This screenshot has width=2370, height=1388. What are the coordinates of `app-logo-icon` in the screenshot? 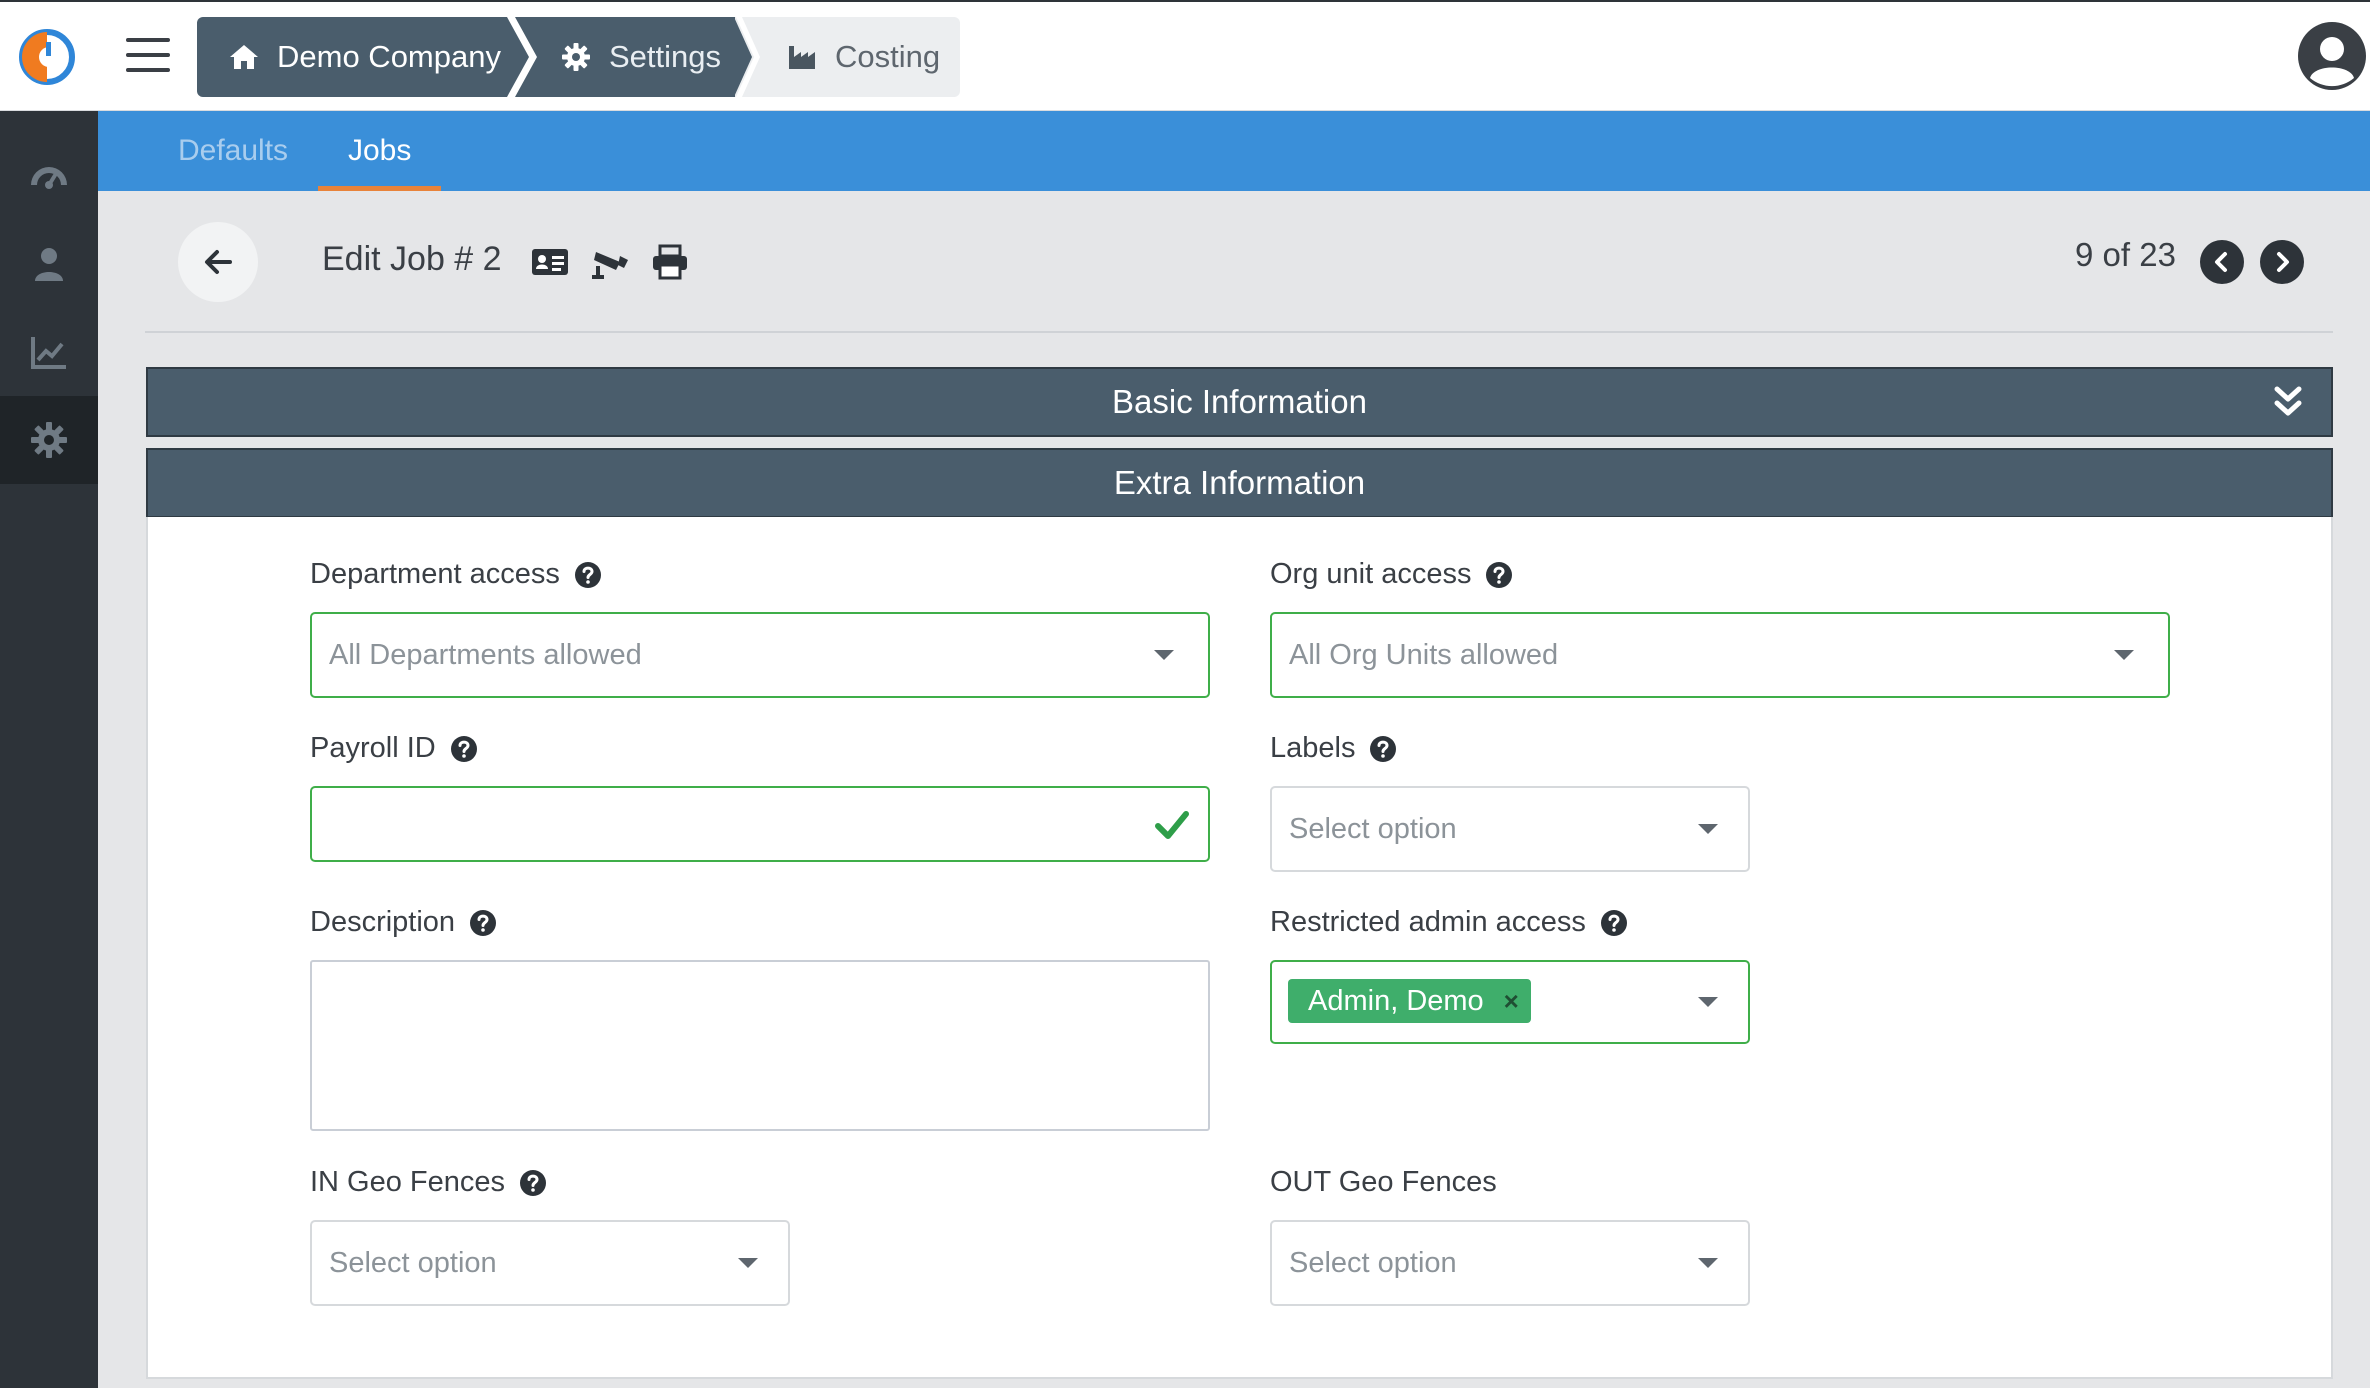 It's located at (47, 57).